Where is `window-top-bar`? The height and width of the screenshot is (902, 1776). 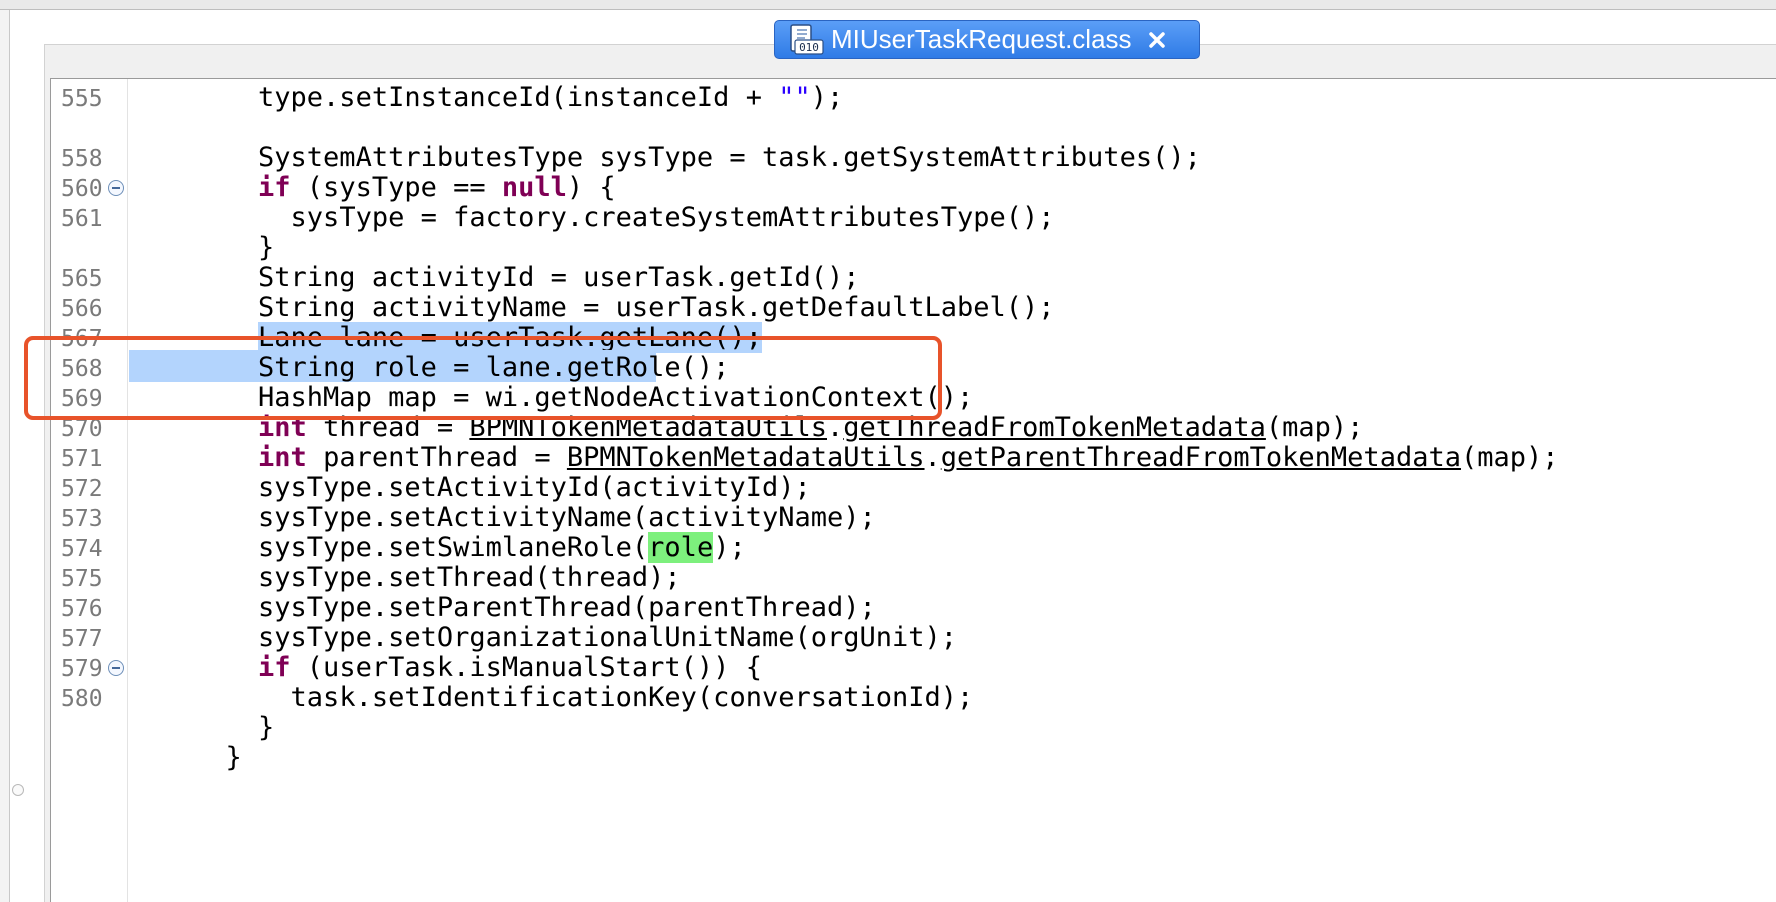
window-top-bar is located at coordinates (888, 5).